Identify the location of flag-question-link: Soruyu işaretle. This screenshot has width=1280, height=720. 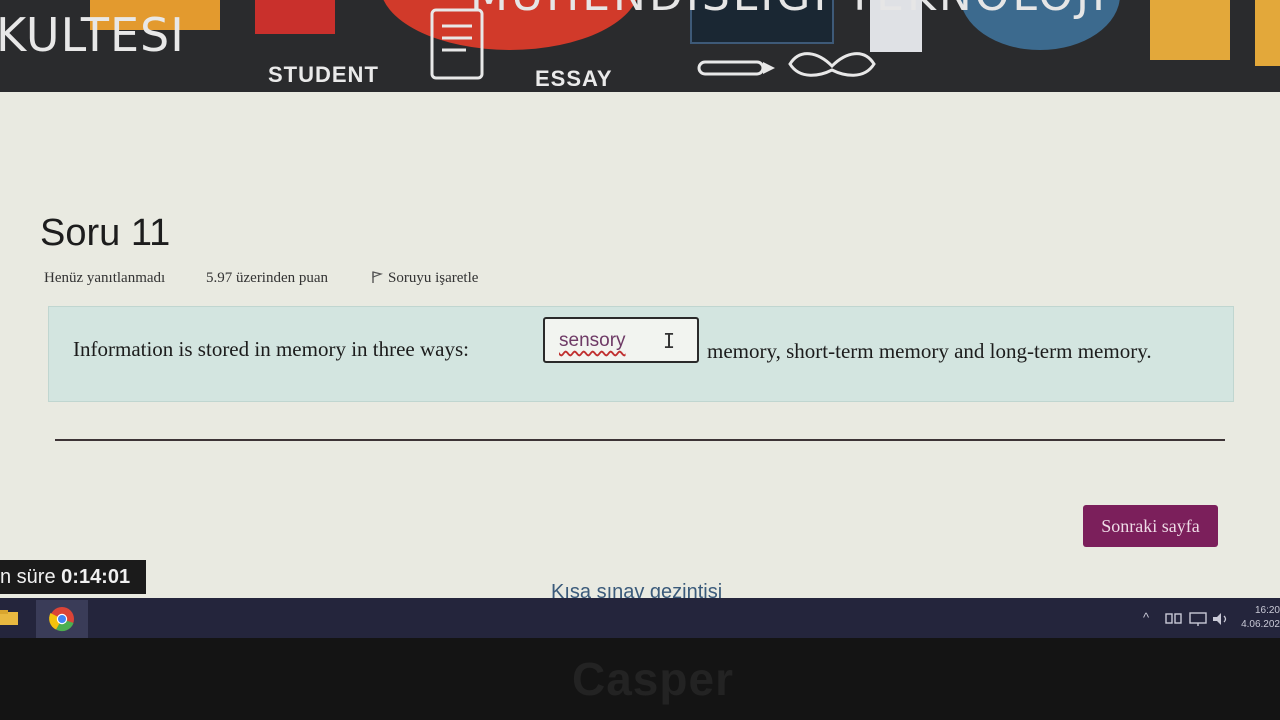
(424, 278).